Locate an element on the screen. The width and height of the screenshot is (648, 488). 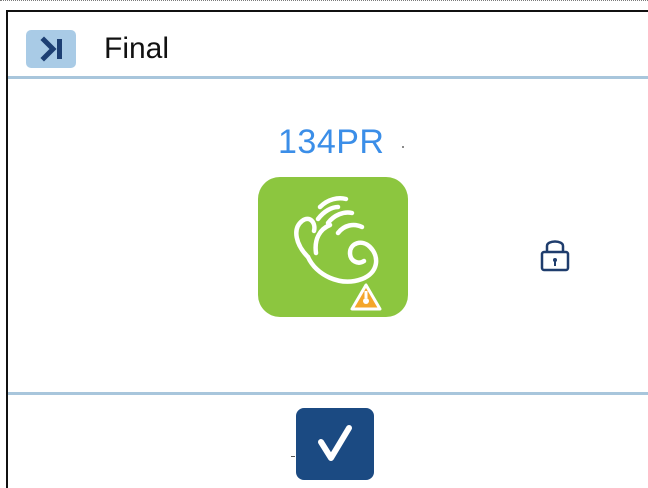
confirm-button is located at coordinates (335, 444).